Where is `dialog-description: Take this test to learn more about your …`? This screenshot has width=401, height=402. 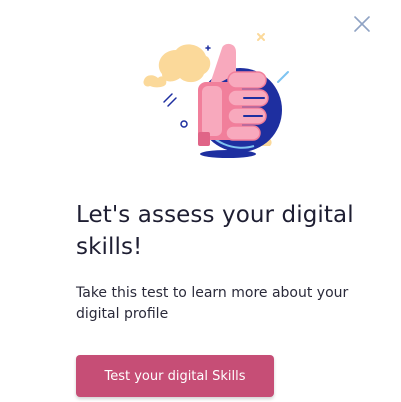 dialog-description: Take this test to learn more about your … is located at coordinates (212, 303).